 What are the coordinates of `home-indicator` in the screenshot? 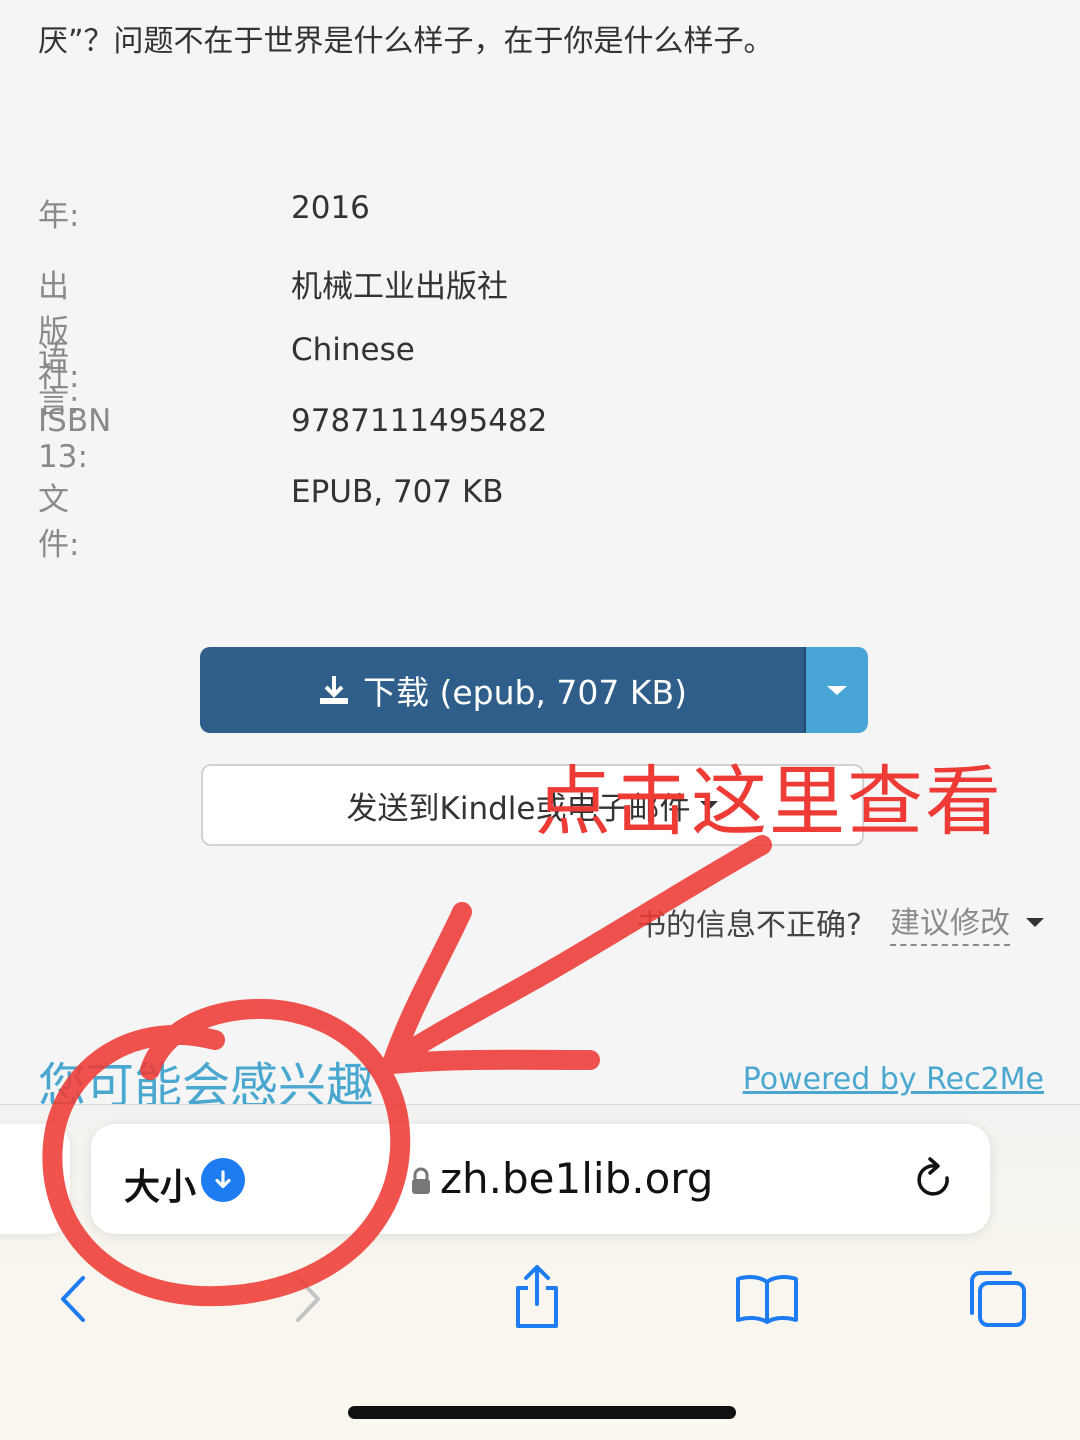 It's located at (542, 1412).